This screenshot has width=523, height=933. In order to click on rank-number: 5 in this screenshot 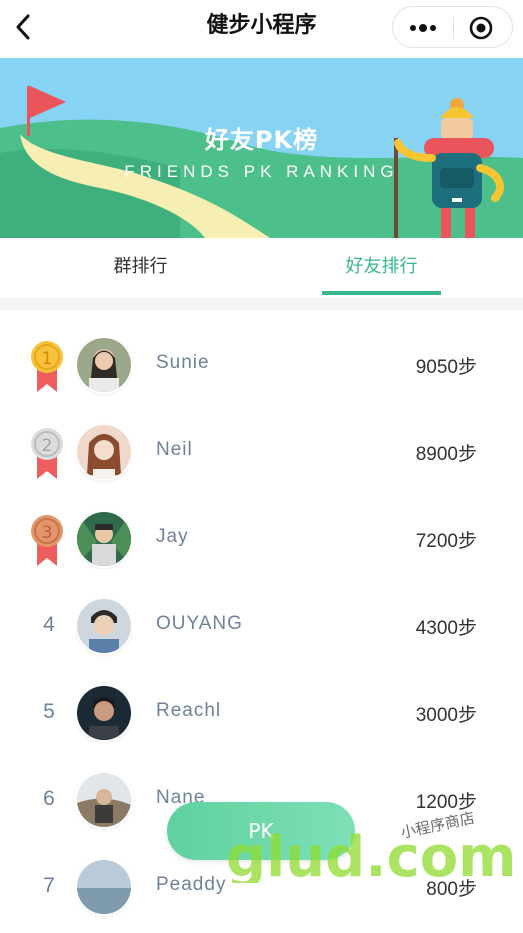, I will do `click(49, 711)`.